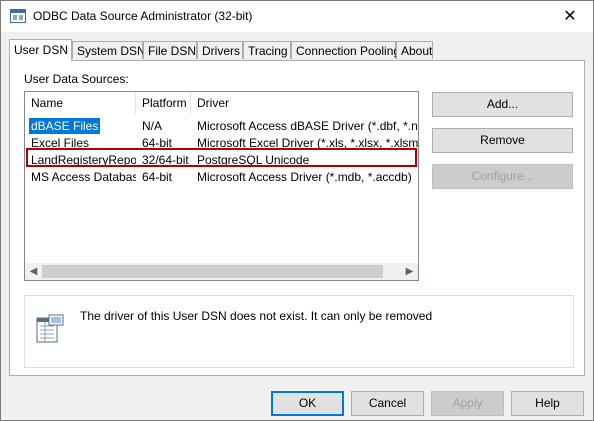  What do you see at coordinates (414, 50) in the screenshot?
I see `tab-about: About` at bounding box center [414, 50].